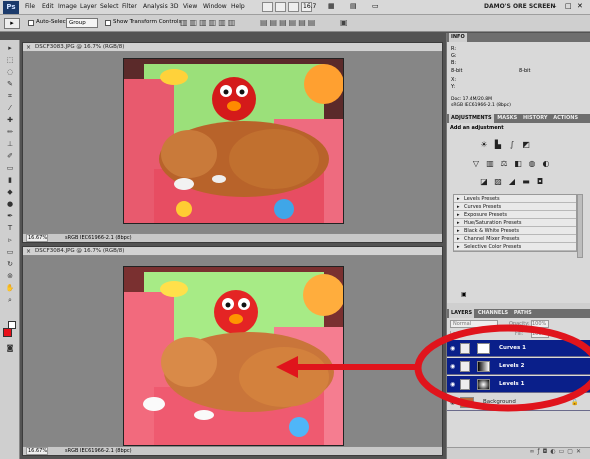 The height and width of the screenshot is (459, 590). I want to click on preset-selective-color: Selective Color Presets, so click(515, 247).